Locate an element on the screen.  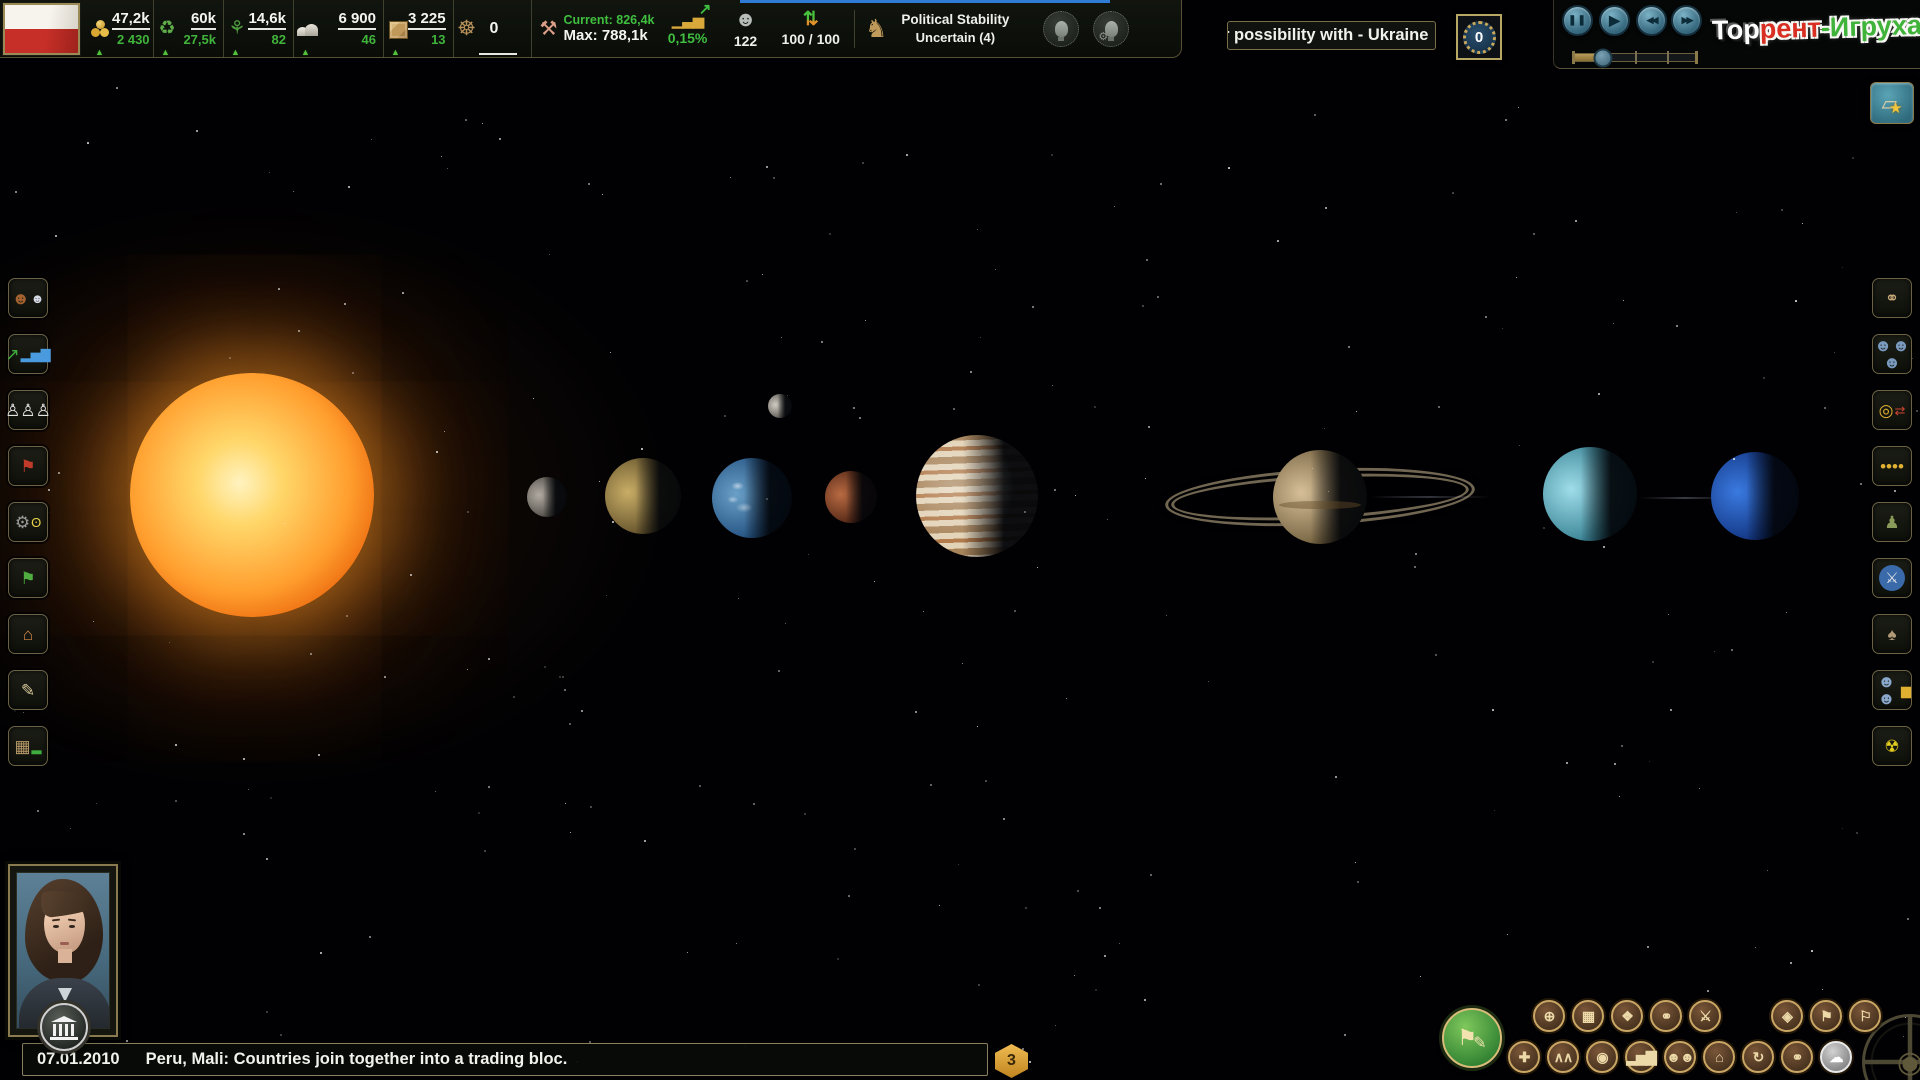
sidebar-wars: ⚔ is located at coordinates (1892, 578).